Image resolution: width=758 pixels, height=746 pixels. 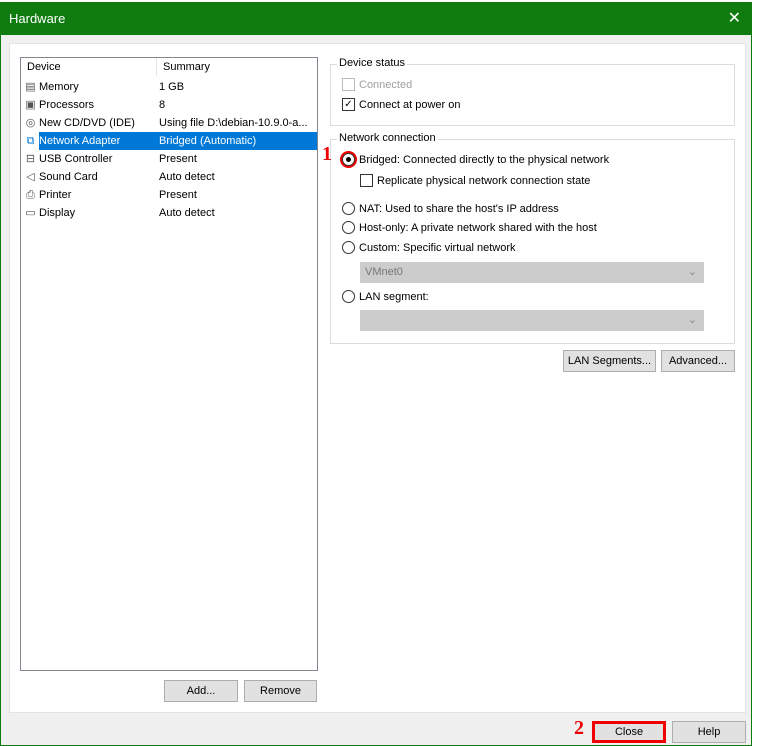 I want to click on device-name: Processors, so click(x=67, y=105).